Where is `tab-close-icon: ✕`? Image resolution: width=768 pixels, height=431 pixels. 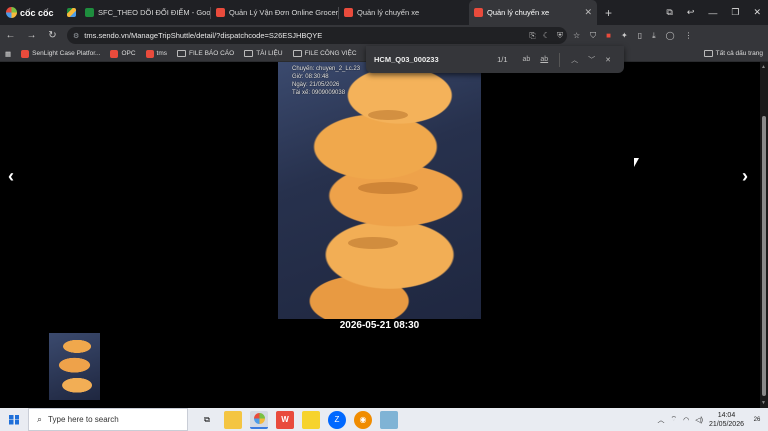 tab-close-icon: ✕ is located at coordinates (585, 12).